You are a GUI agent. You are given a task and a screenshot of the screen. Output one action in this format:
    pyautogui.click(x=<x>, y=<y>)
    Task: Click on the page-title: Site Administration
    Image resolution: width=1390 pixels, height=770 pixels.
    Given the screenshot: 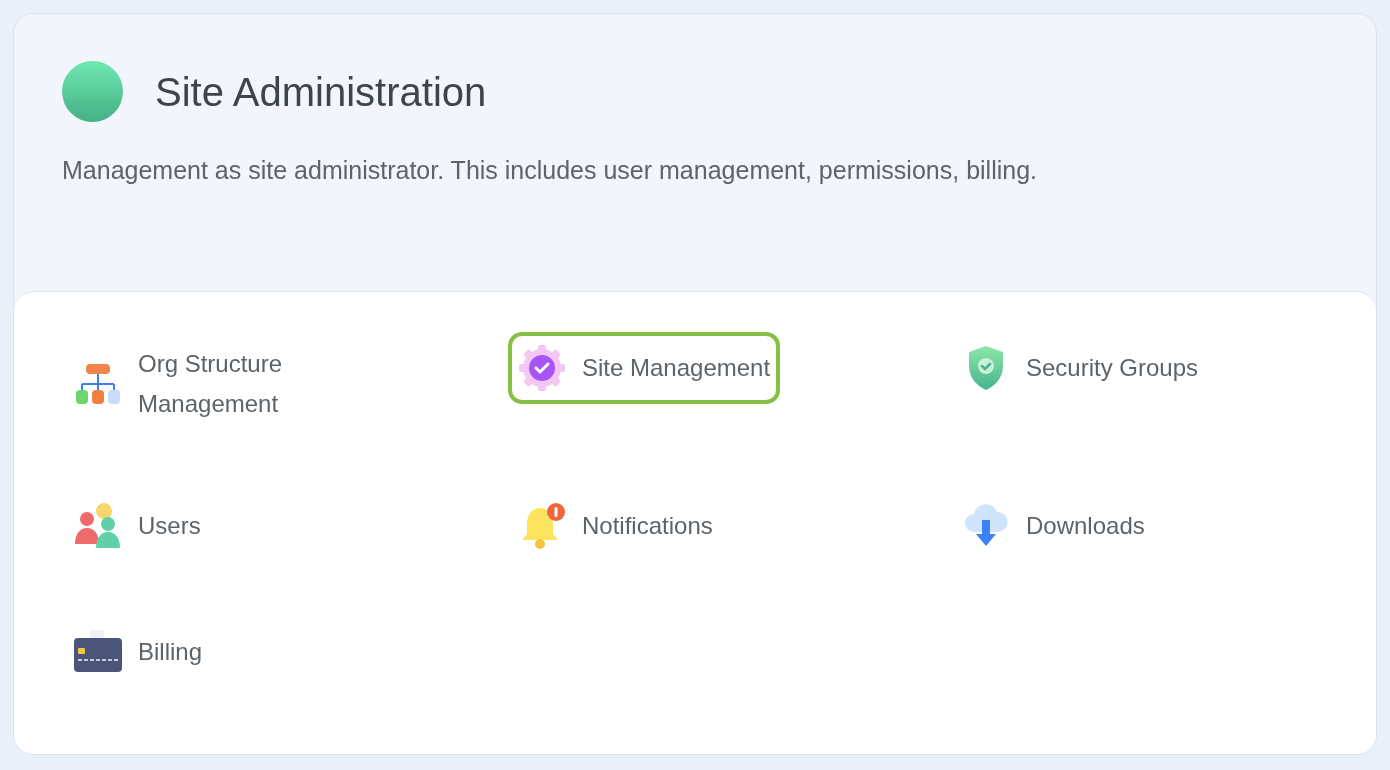 What is the action you would take?
    pyautogui.click(x=321, y=92)
    